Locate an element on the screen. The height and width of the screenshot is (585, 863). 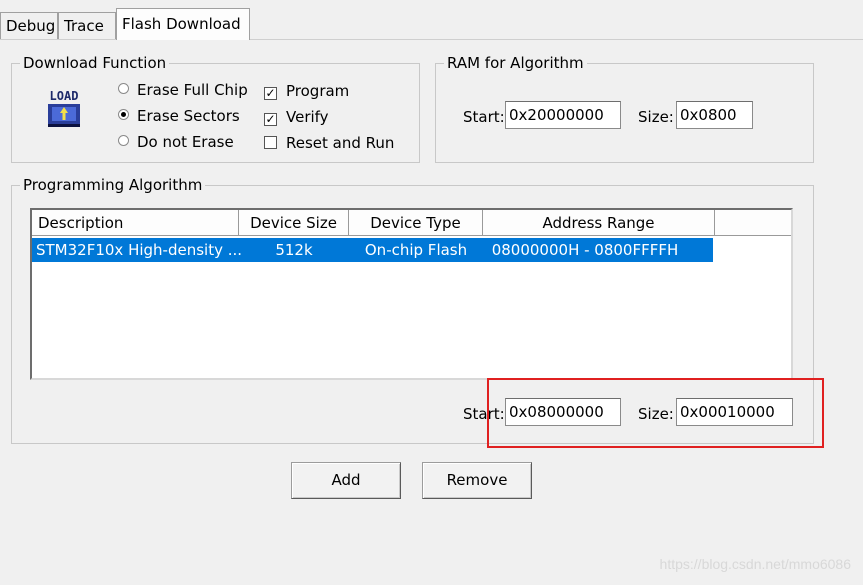
radio-label: Erase Sectors is located at coordinates (188, 116).